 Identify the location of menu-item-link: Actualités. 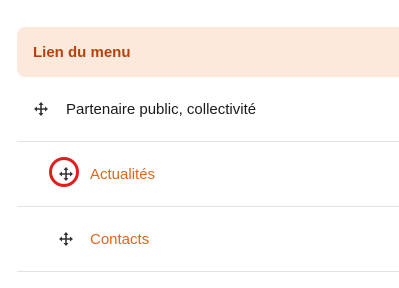
(122, 174).